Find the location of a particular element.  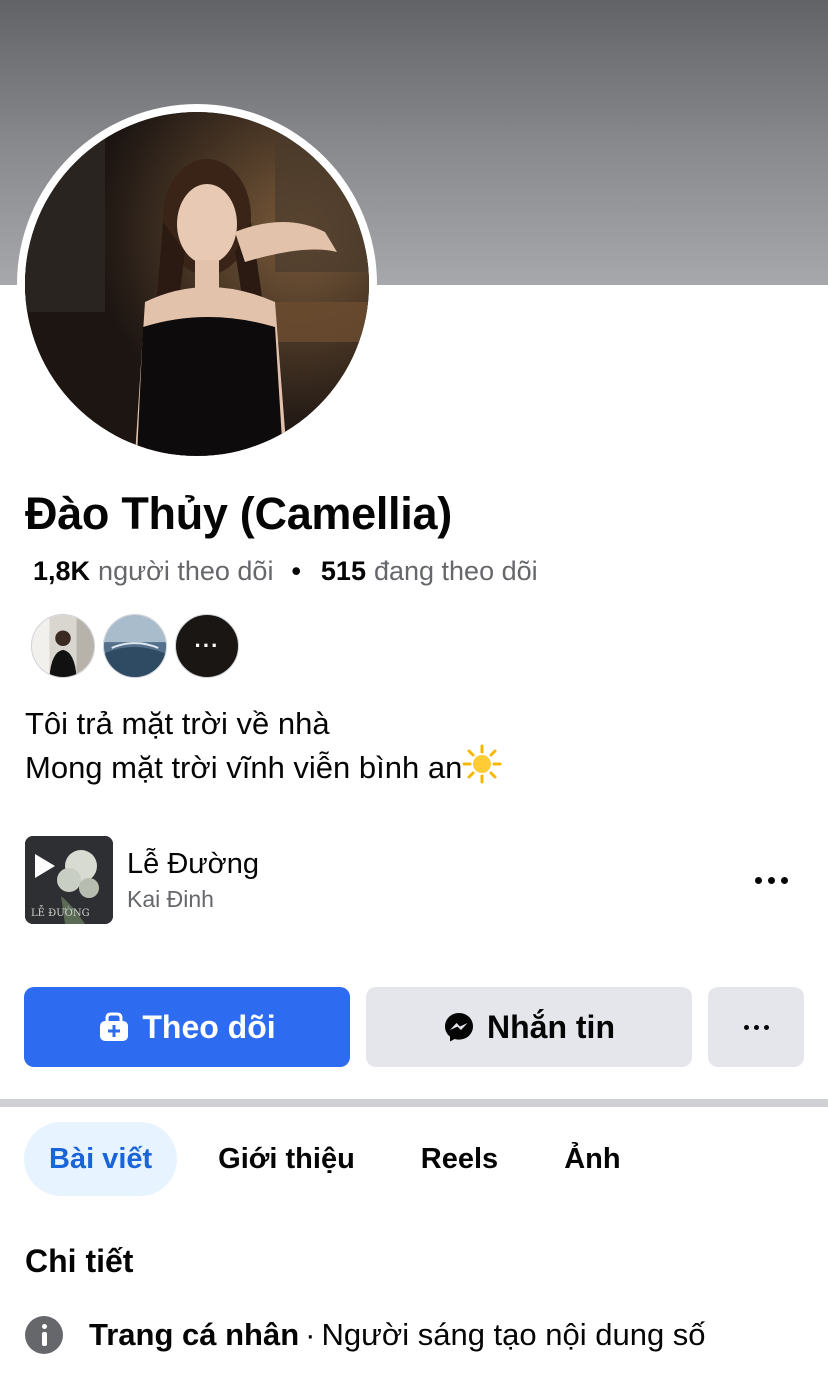

info-icon is located at coordinates (44, 1335).